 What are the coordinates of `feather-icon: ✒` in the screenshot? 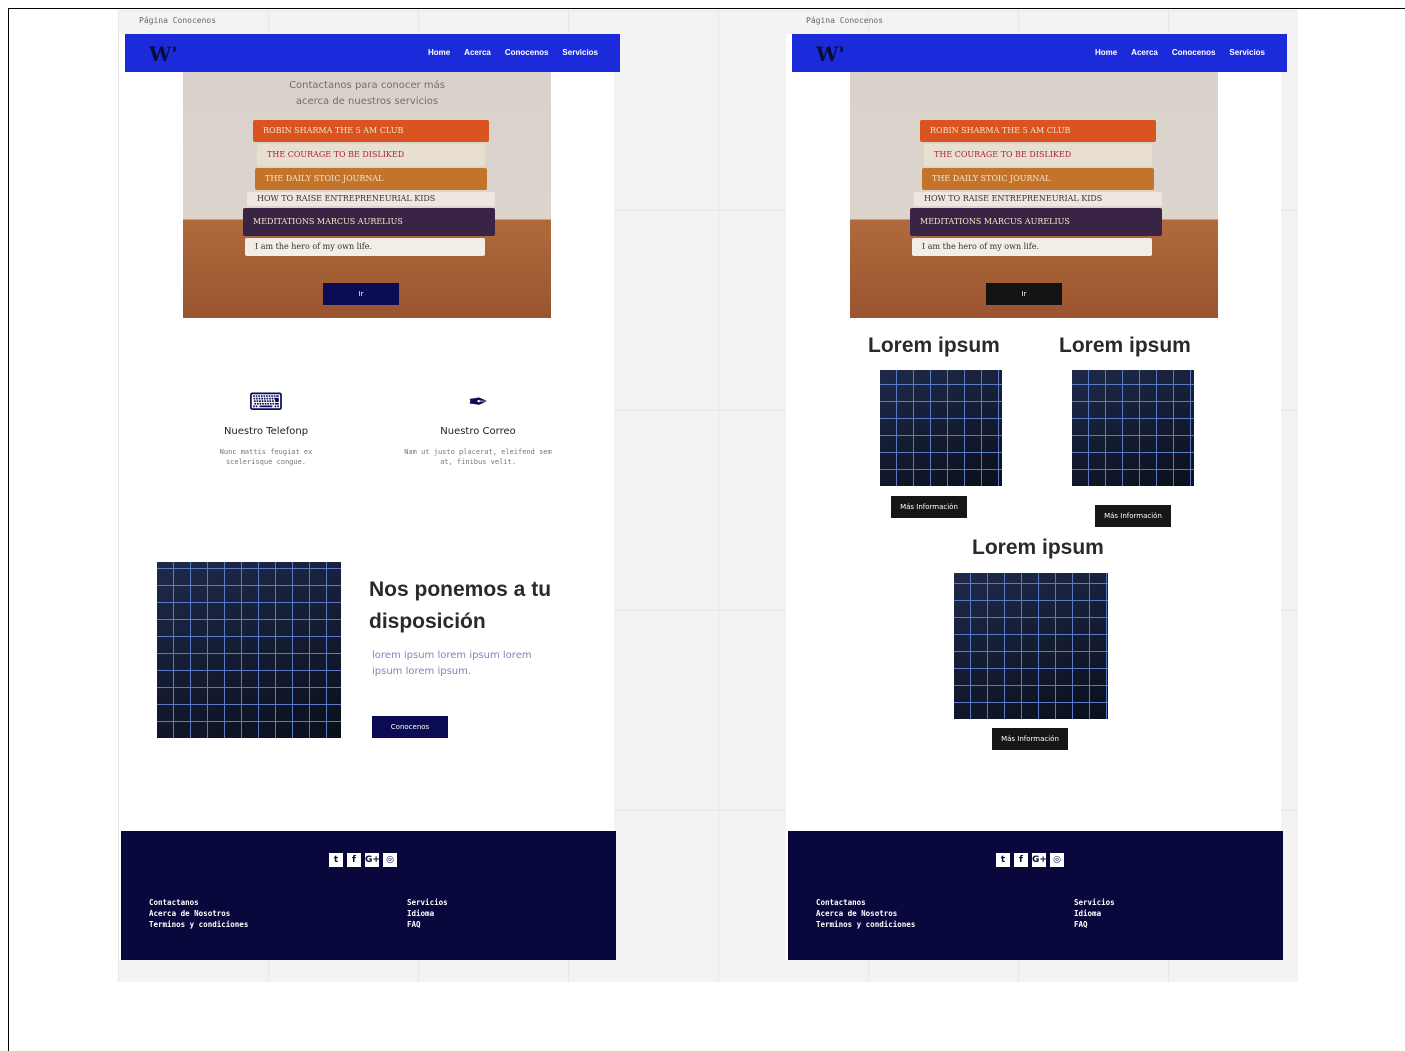 It's located at (478, 402).